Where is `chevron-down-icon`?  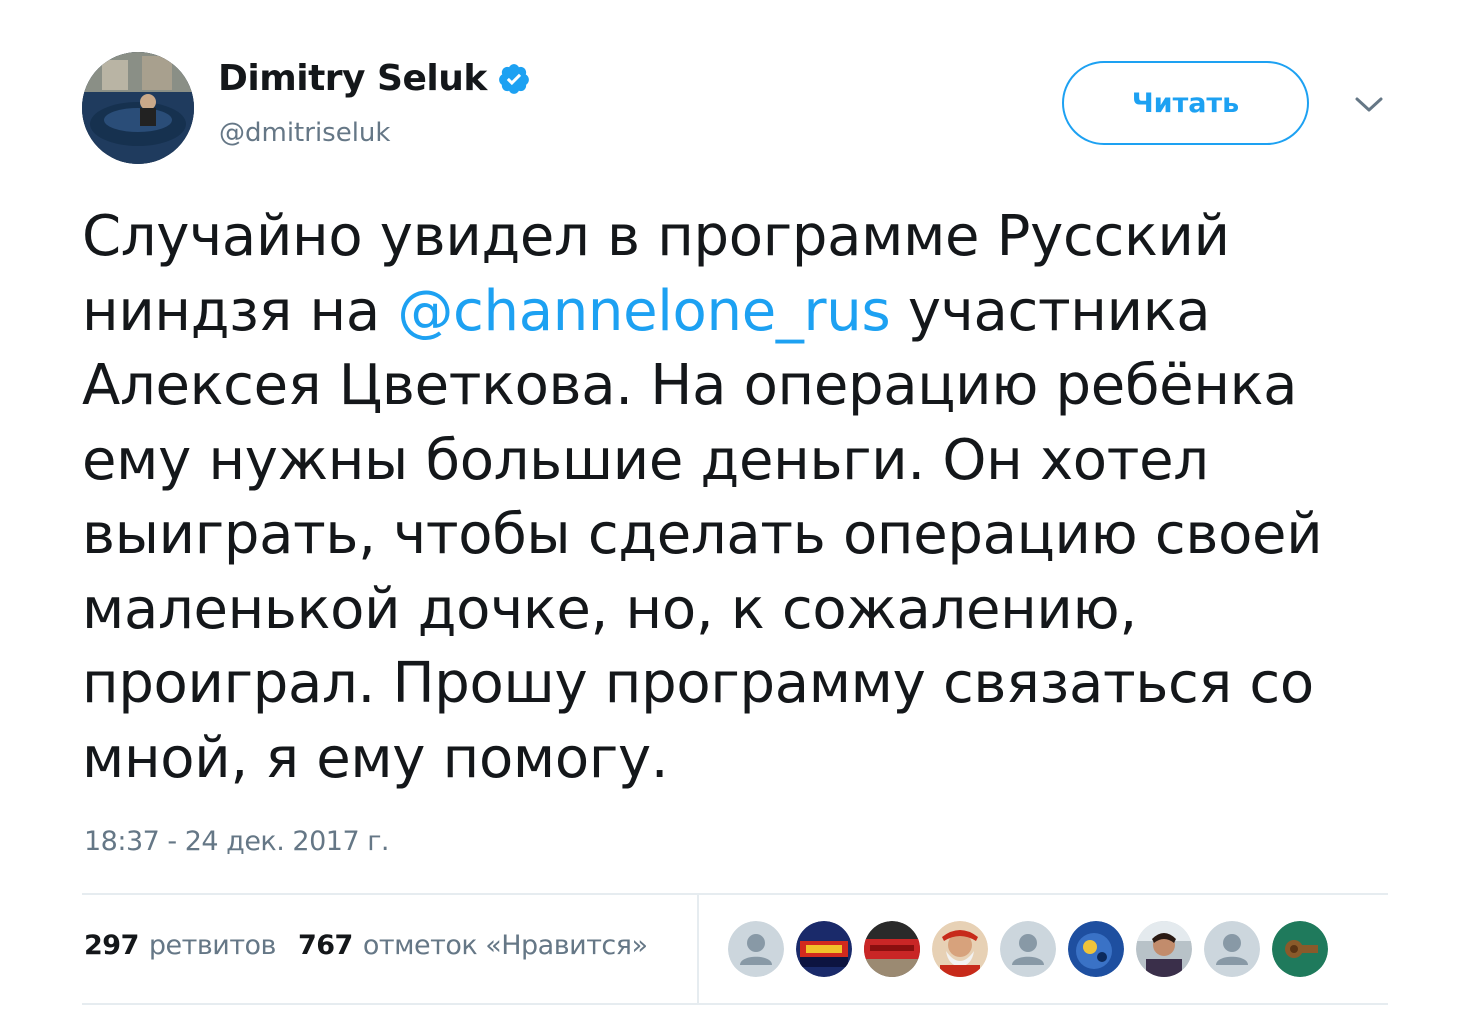
chevron-down-icon is located at coordinates (1369, 104).